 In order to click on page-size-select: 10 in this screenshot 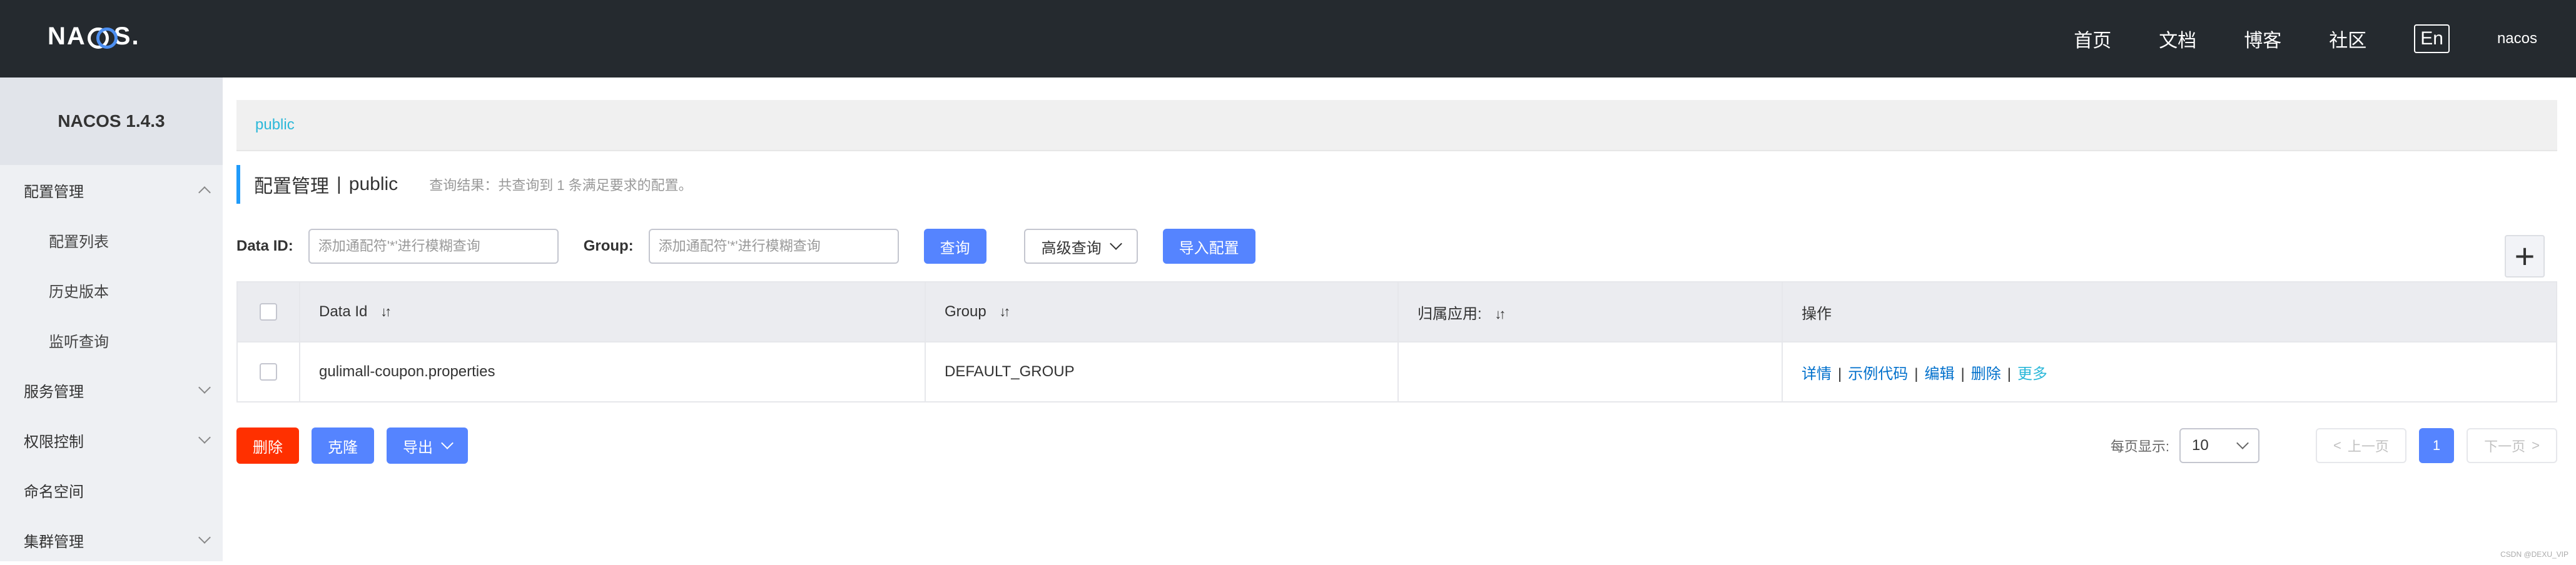, I will do `click(2219, 446)`.